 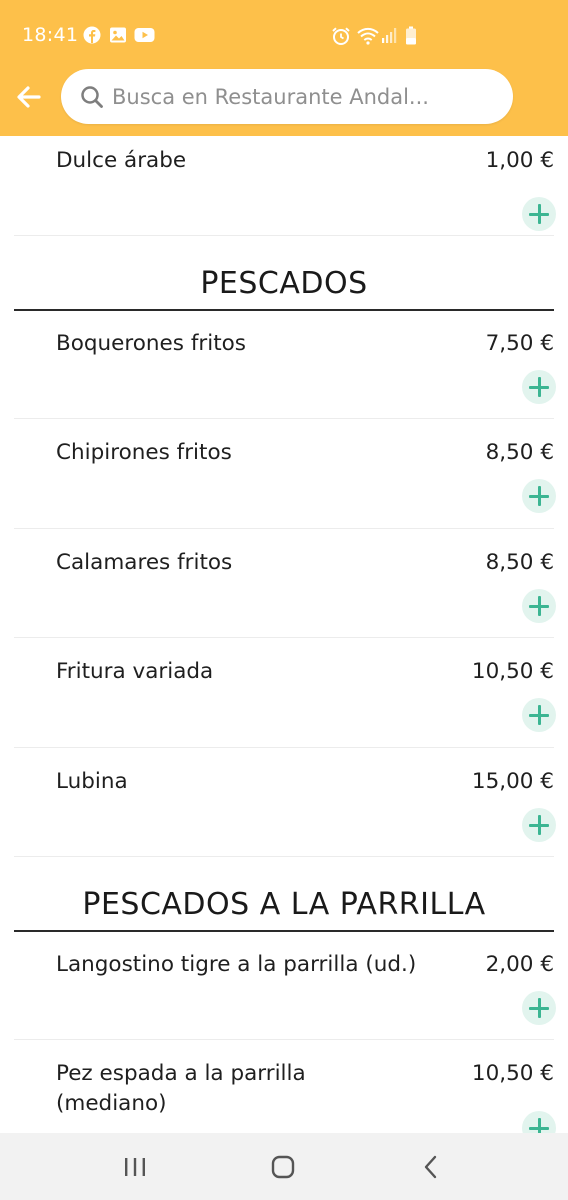 I want to click on item-name: Fritura variada, so click(x=135, y=671).